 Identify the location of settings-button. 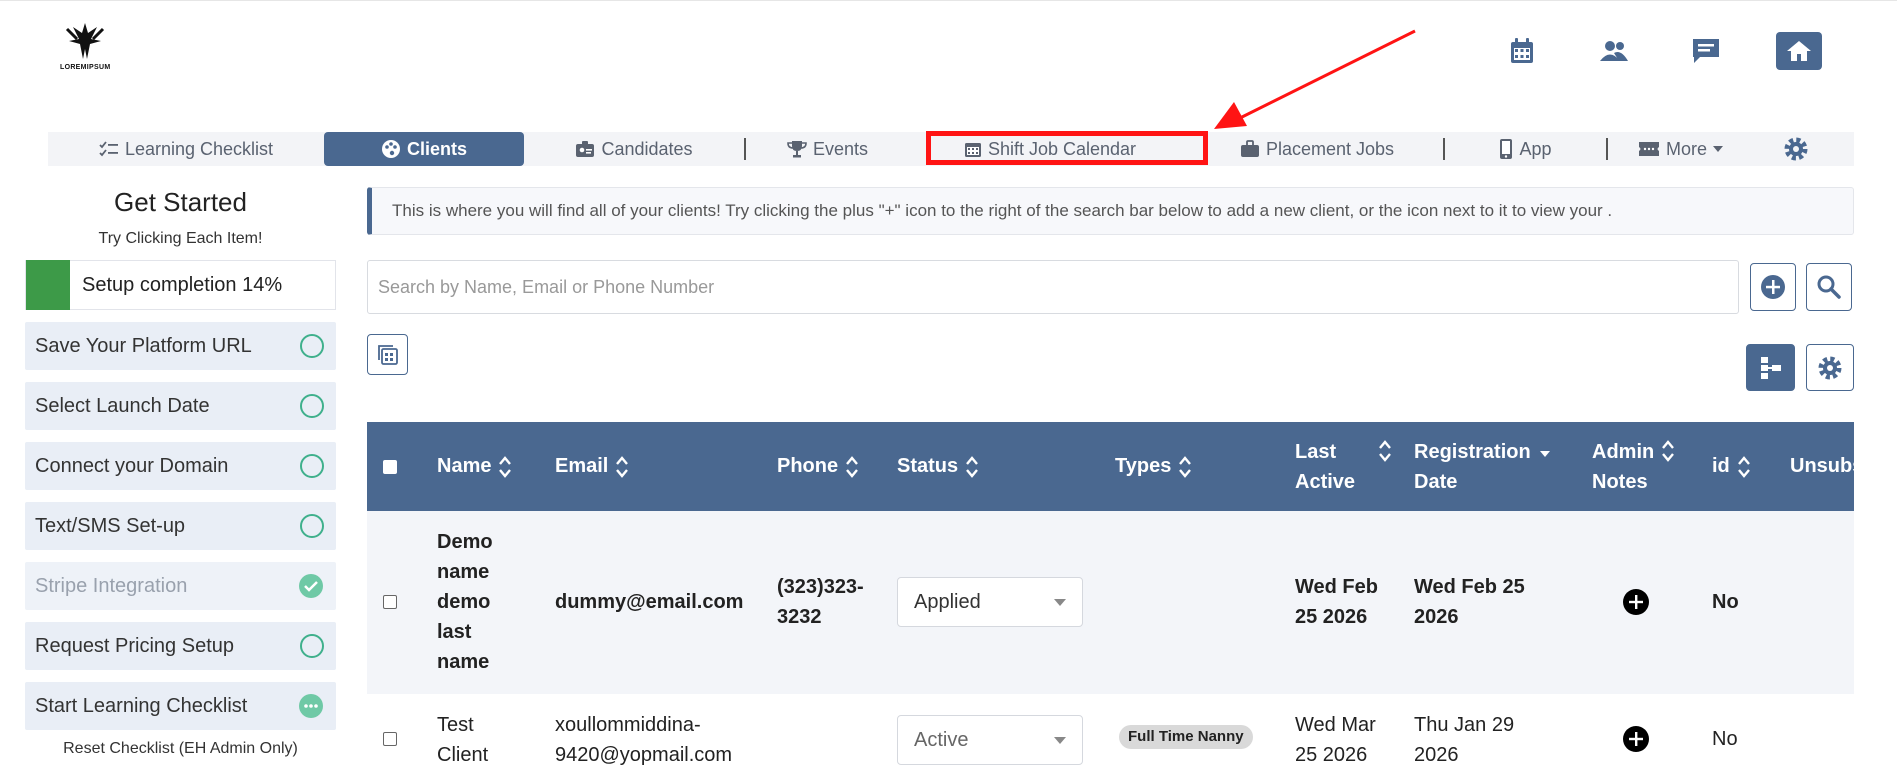
(1799, 149).